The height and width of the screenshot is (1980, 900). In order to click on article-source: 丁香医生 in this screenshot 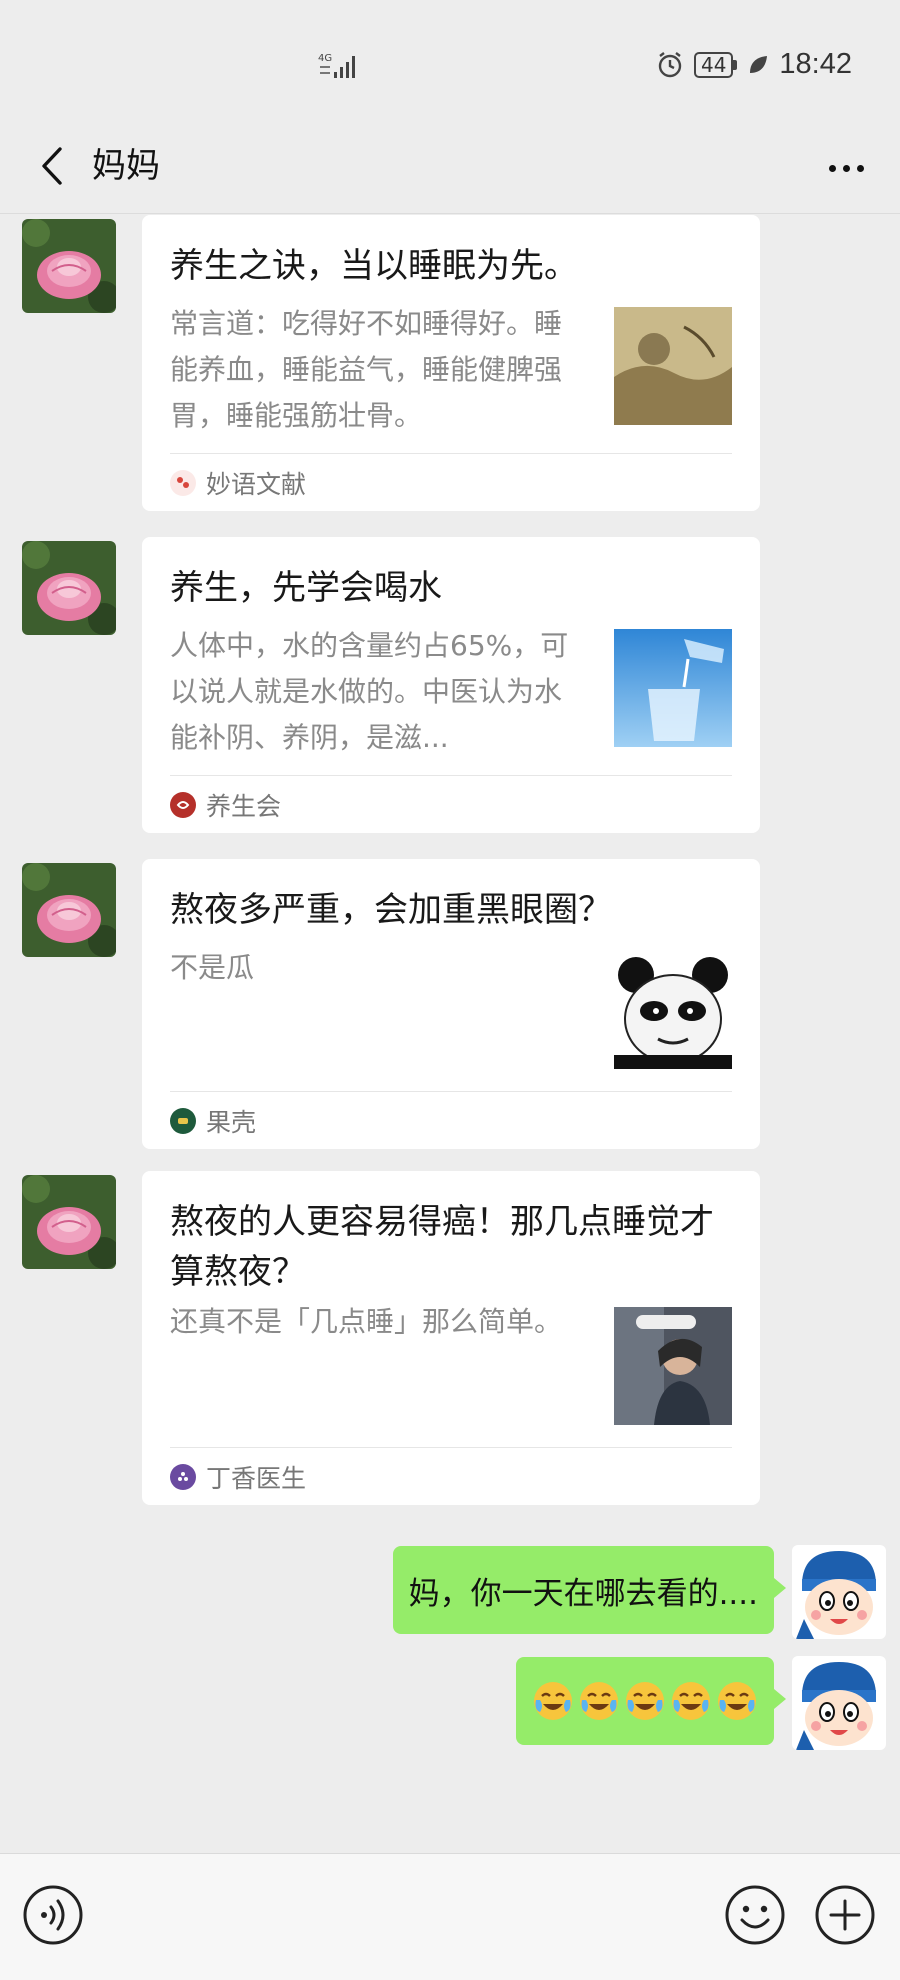, I will do `click(238, 1477)`.